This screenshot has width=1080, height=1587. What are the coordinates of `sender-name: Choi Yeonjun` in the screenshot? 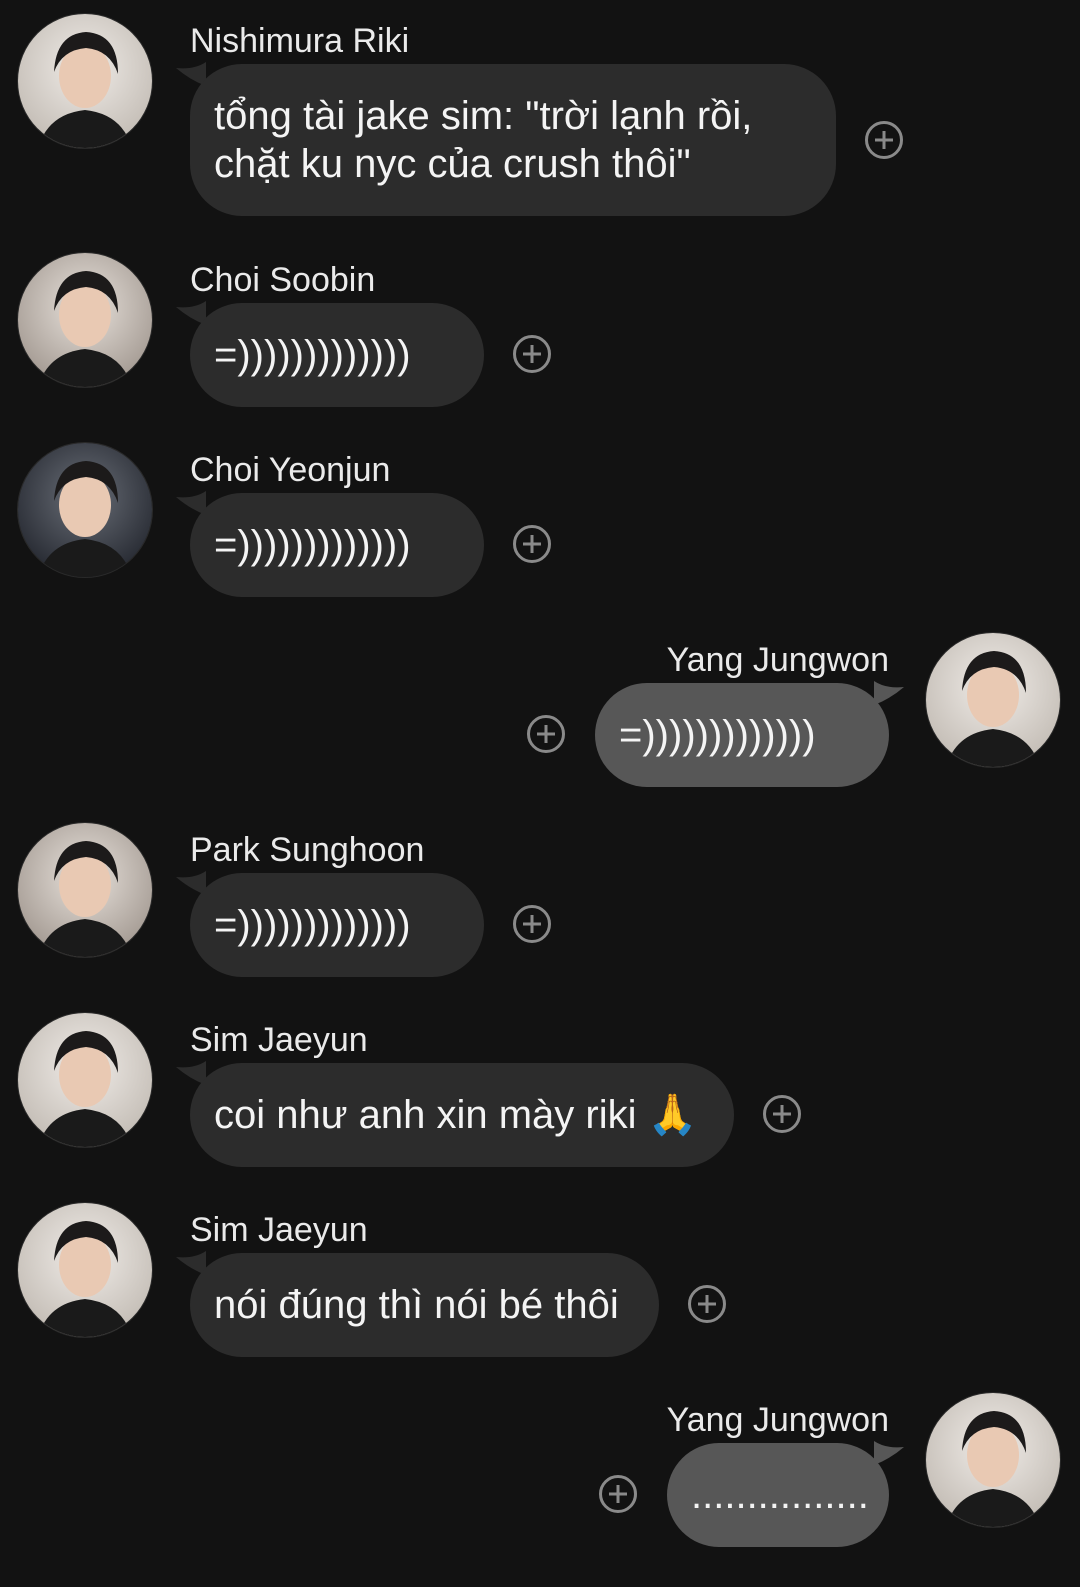 It's located at (290, 470).